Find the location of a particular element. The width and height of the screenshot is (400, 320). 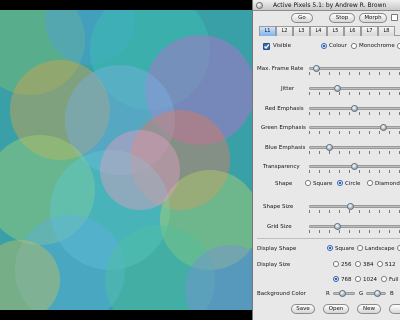

divider is located at coordinates (328, 238).